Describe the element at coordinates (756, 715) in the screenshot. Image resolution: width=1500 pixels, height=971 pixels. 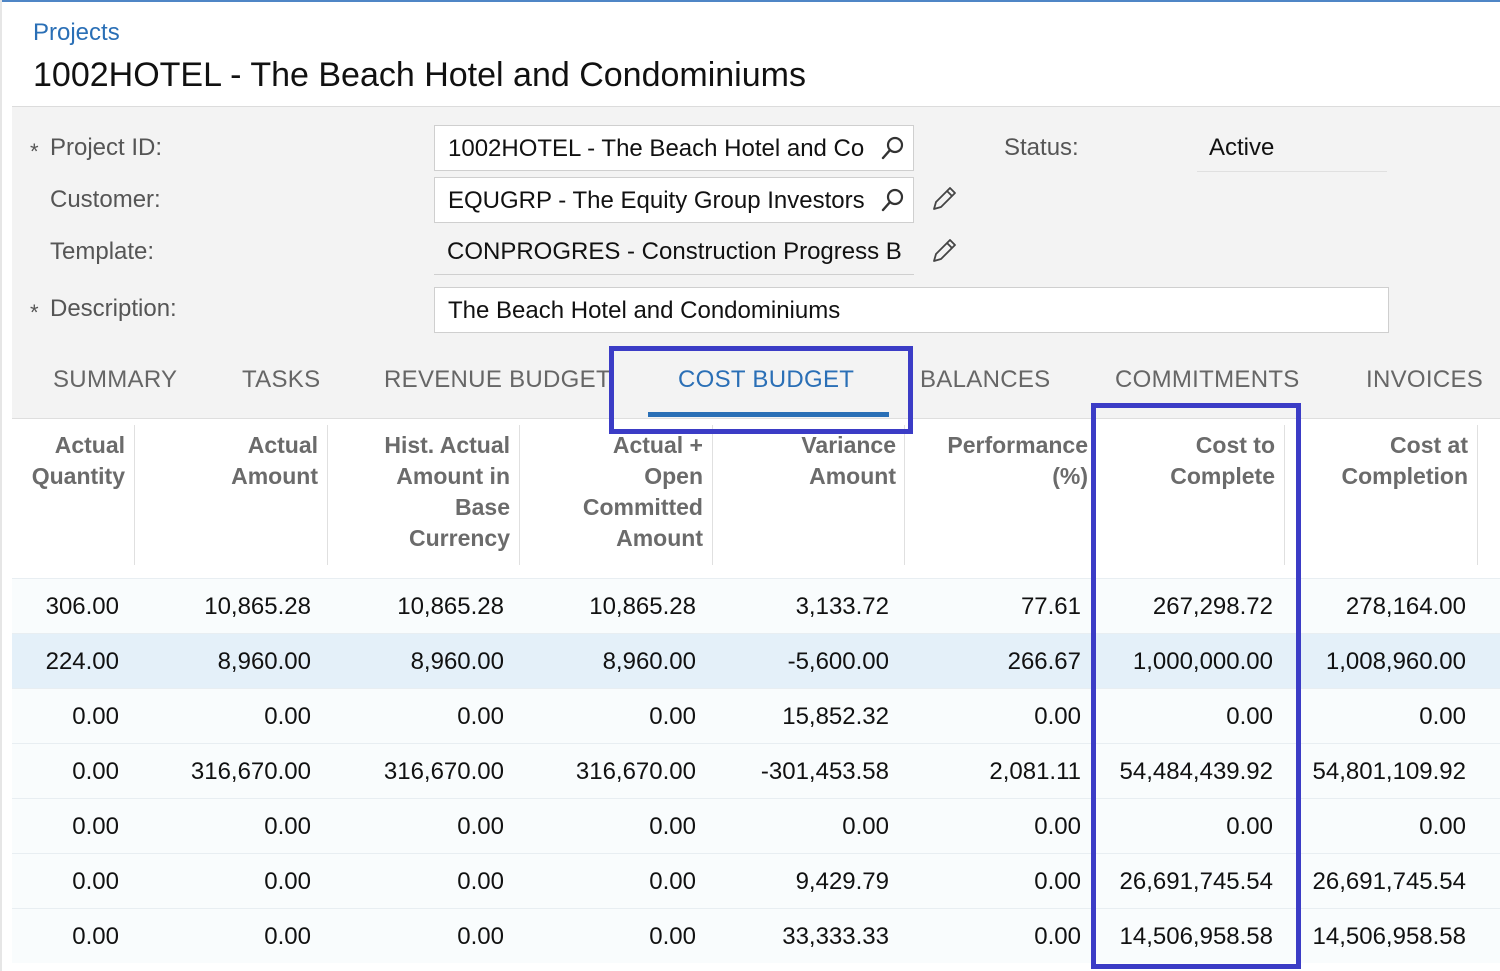
I see `table-row: 0.00 0.00 0.00 0.00 15,852.32 0.00 0.00 0.00` at that location.